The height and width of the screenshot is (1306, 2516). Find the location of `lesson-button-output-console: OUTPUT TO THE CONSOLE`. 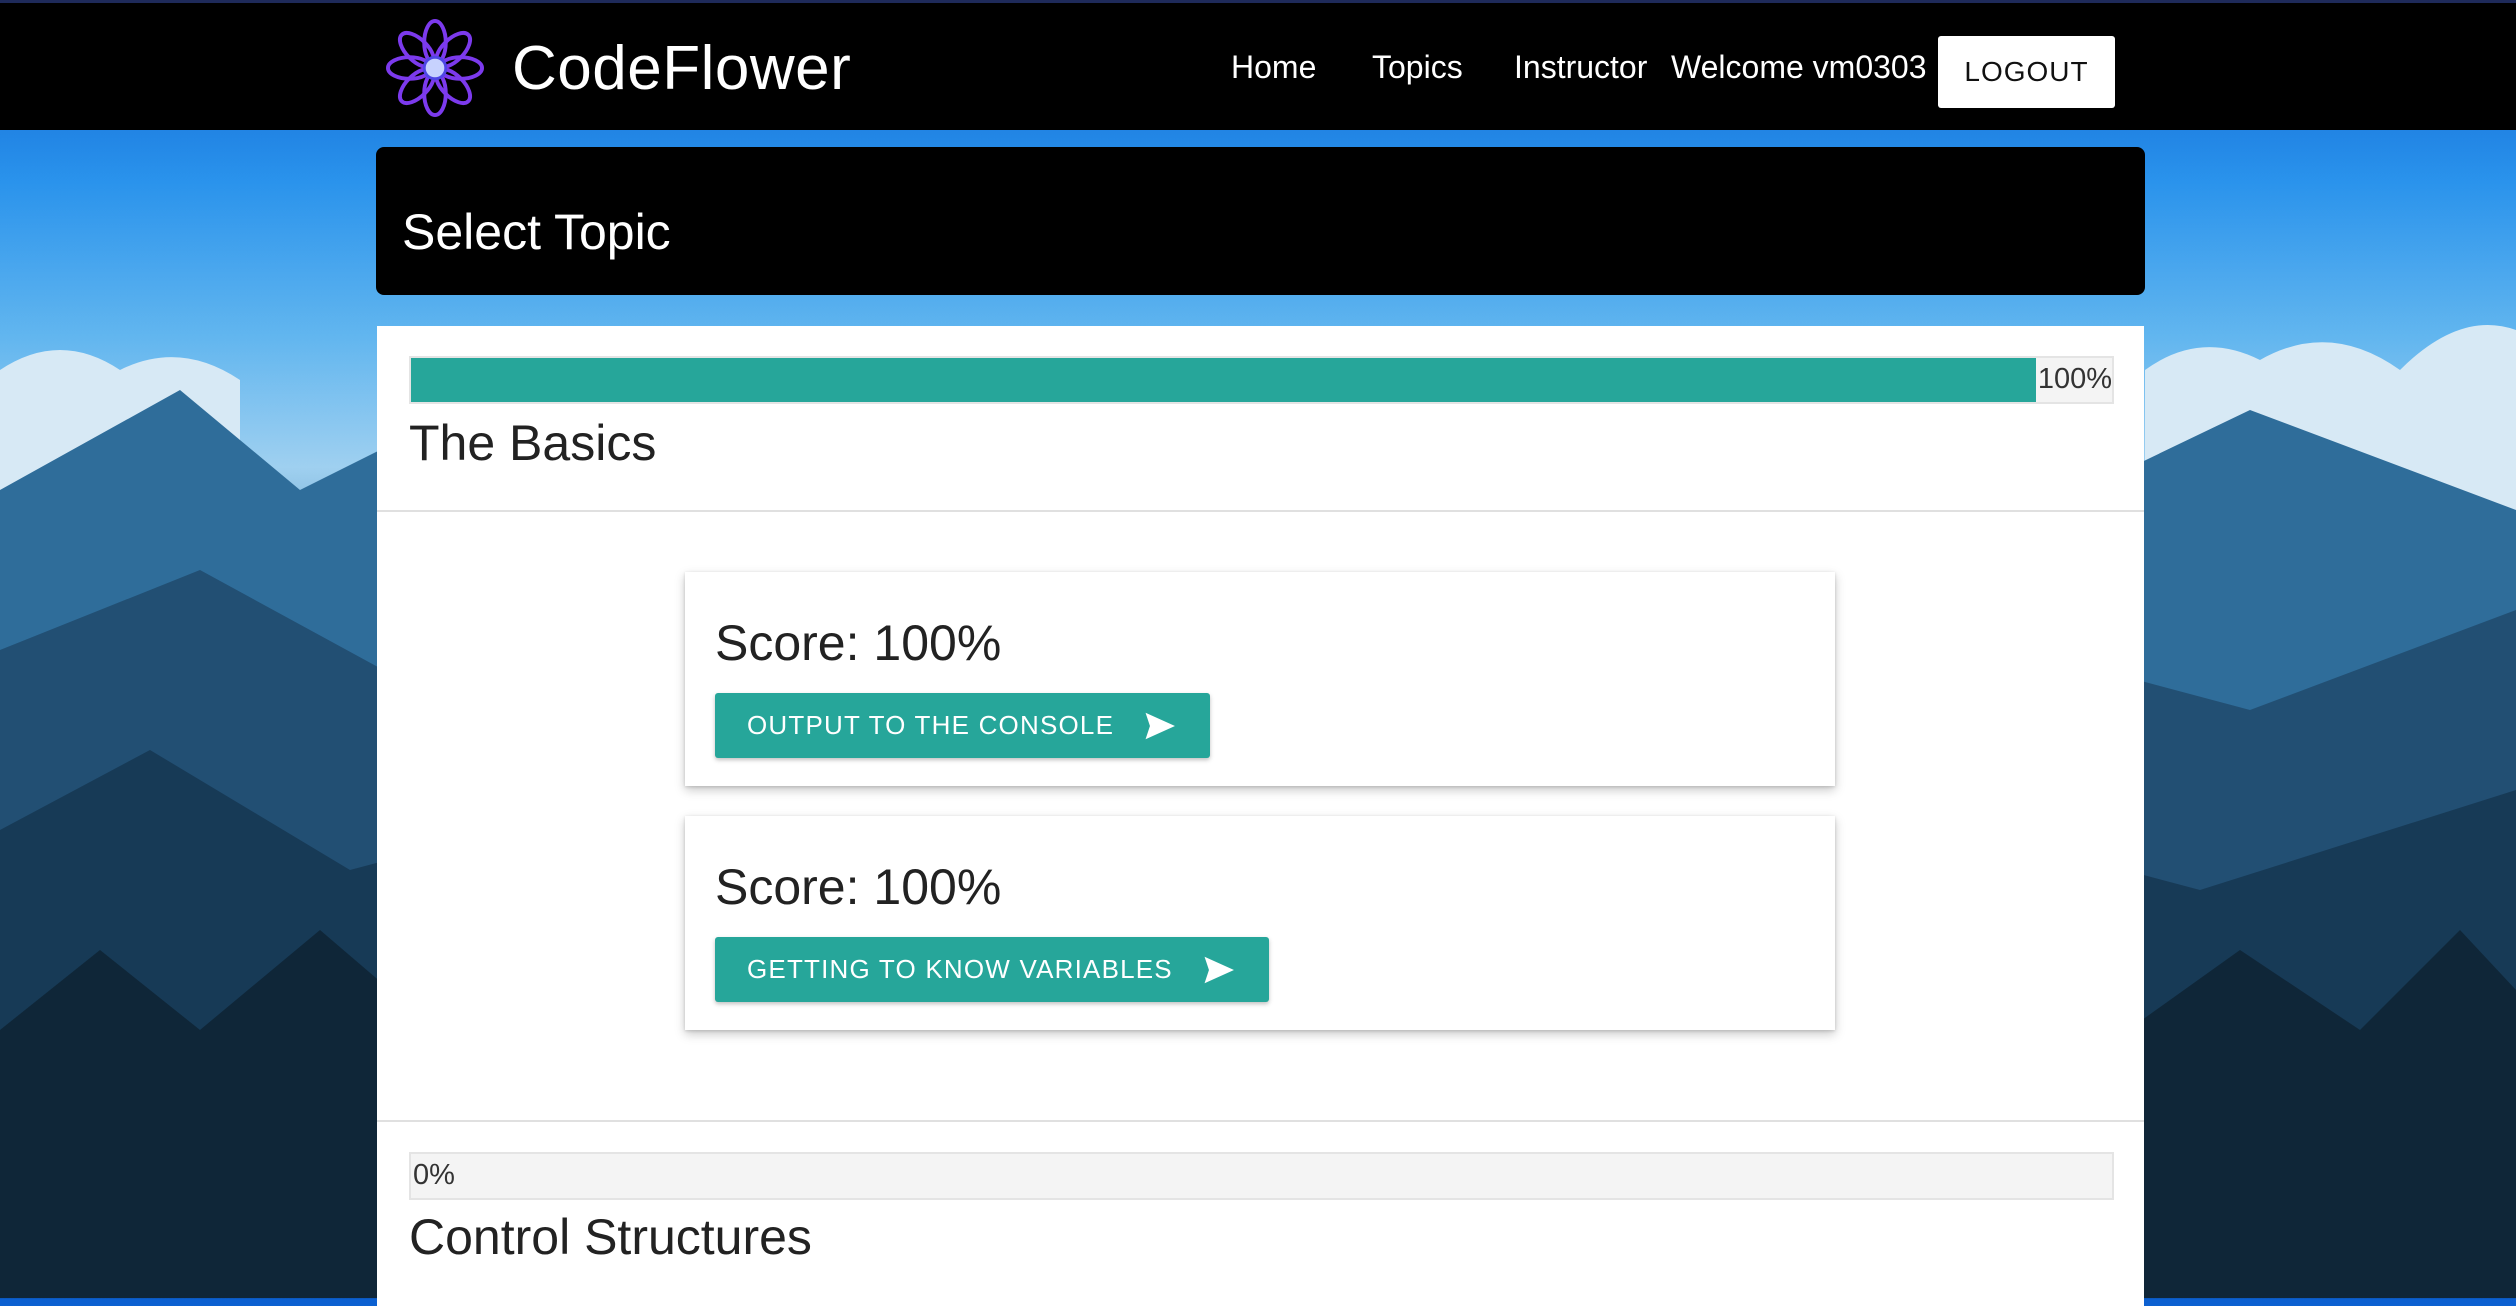

lesson-button-output-console: OUTPUT TO THE CONSOLE is located at coordinates (963, 725).